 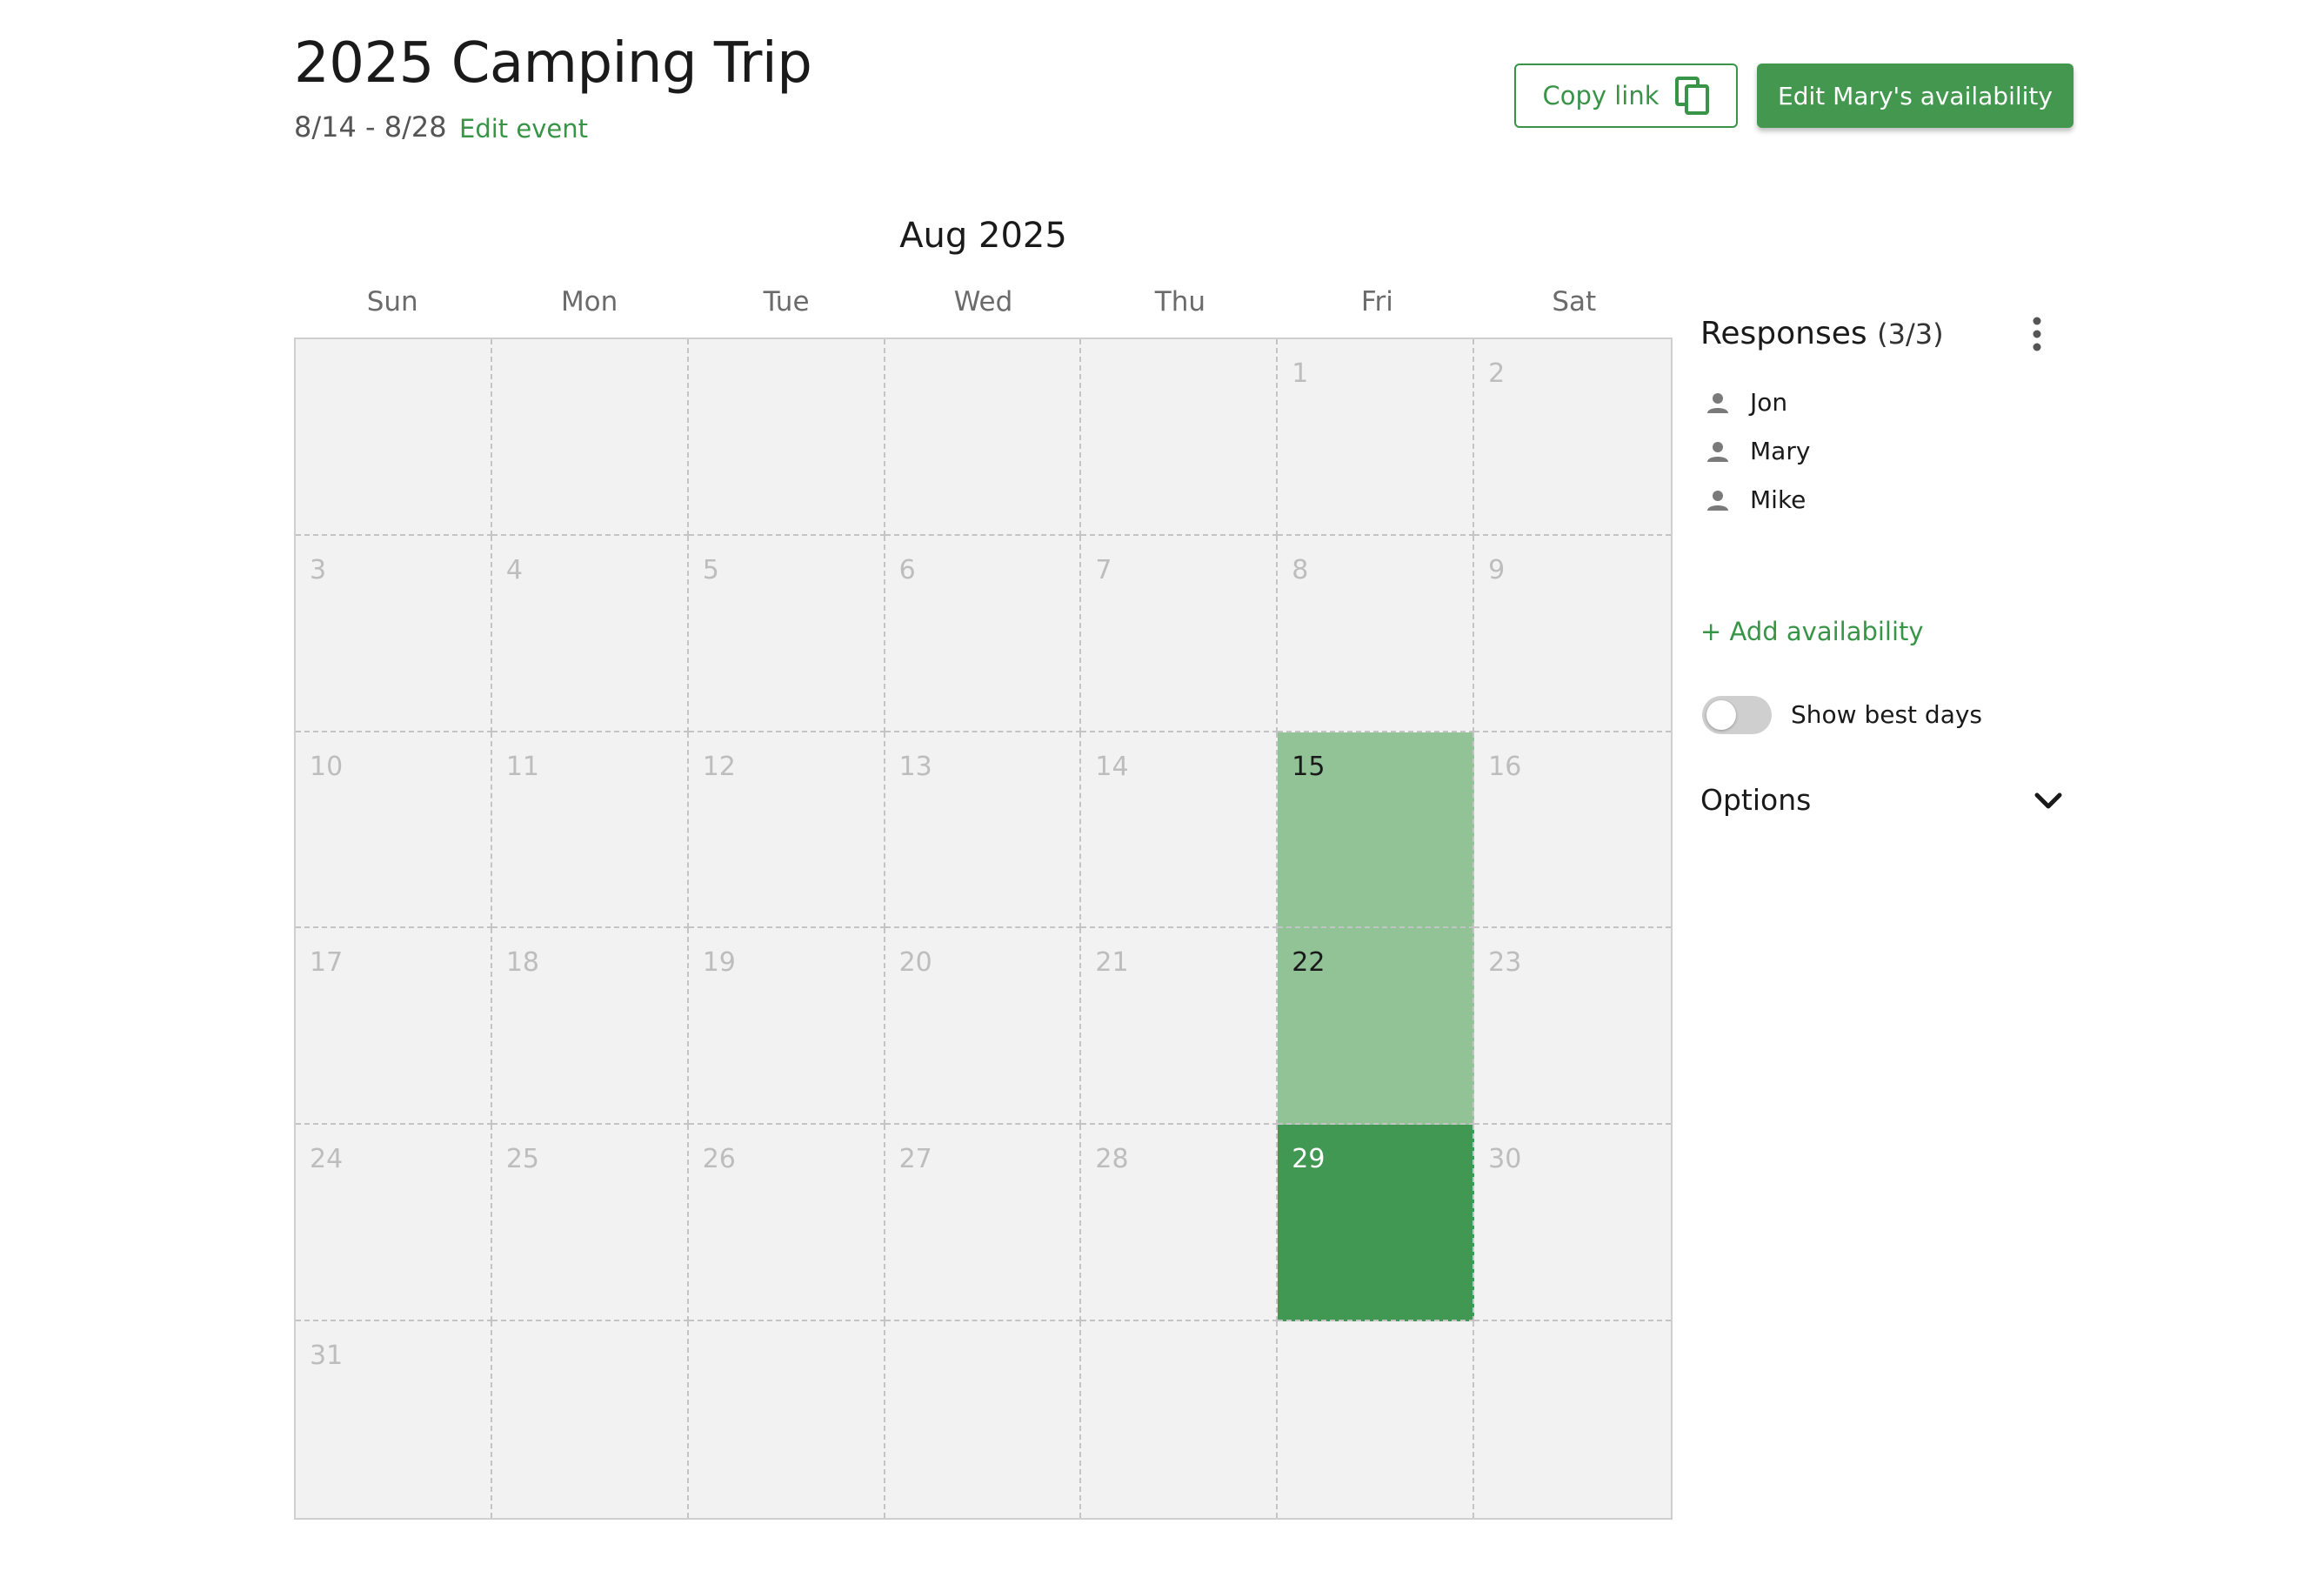 What do you see at coordinates (590, 831) in the screenshot?
I see `calendar-day-cell: 11` at bounding box center [590, 831].